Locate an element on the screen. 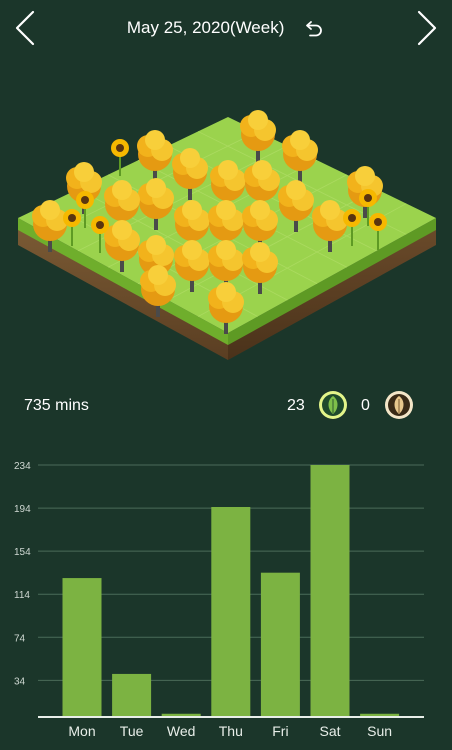 Image resolution: width=452 pixels, height=750 pixels. chevron-right-icon is located at coordinates (427, 28).